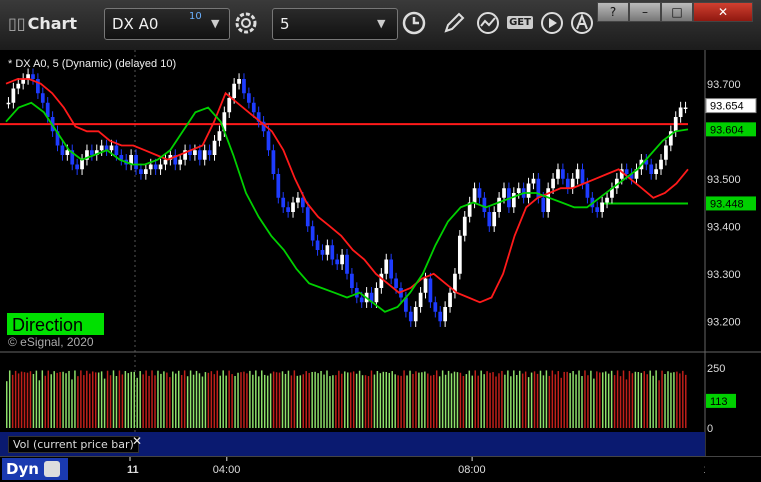 This screenshot has width=761, height=482. I want to click on symbol-badge: 10, so click(195, 16).